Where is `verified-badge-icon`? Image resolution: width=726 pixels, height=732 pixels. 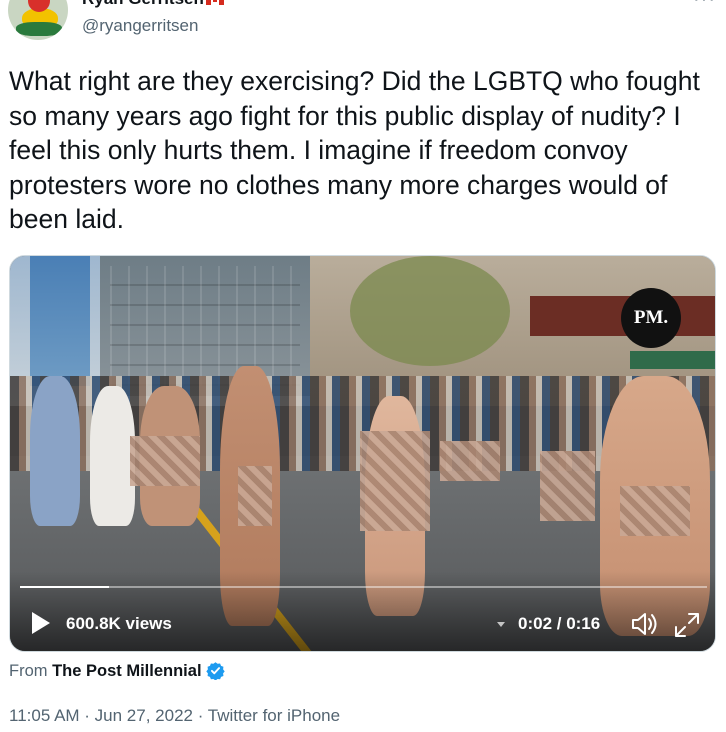 verified-badge-icon is located at coordinates (215, 671).